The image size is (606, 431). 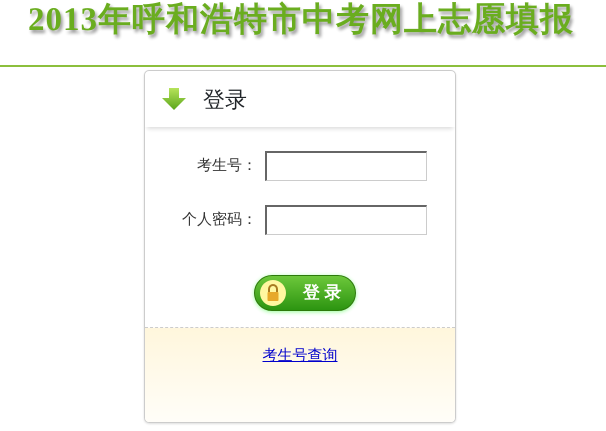 What do you see at coordinates (273, 293) in the screenshot?
I see `lock-icon` at bounding box center [273, 293].